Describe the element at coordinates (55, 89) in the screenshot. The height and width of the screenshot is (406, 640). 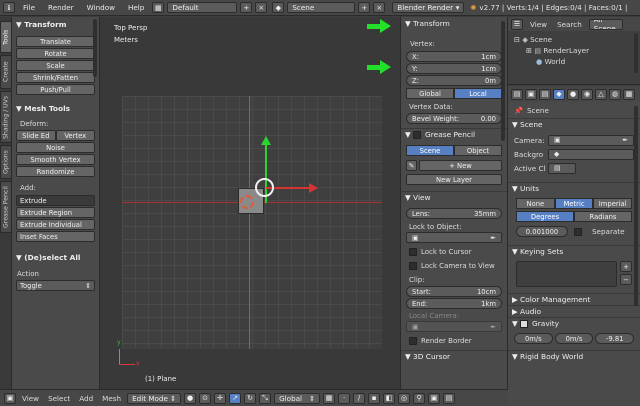
I see `push-pull-button: Push/Pull` at that location.